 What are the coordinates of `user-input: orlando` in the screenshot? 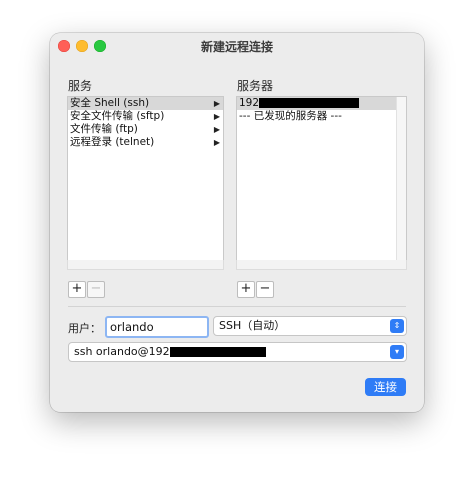 It's located at (157, 327).